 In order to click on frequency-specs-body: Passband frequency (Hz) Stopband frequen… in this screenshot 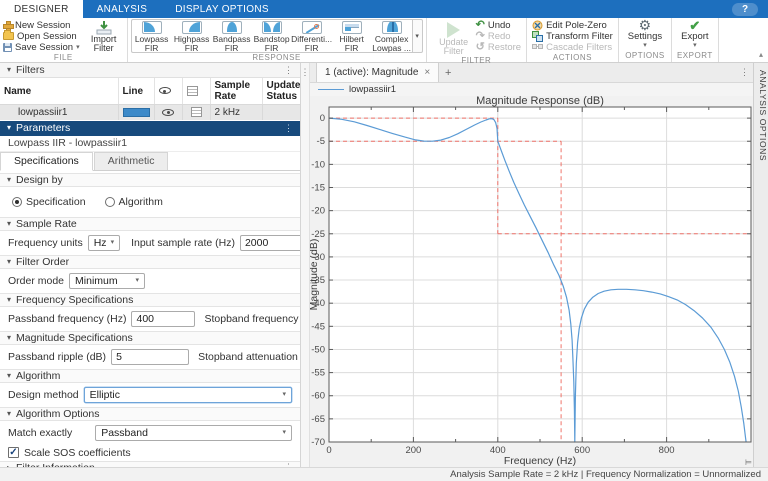, I will do `click(150, 318)`.